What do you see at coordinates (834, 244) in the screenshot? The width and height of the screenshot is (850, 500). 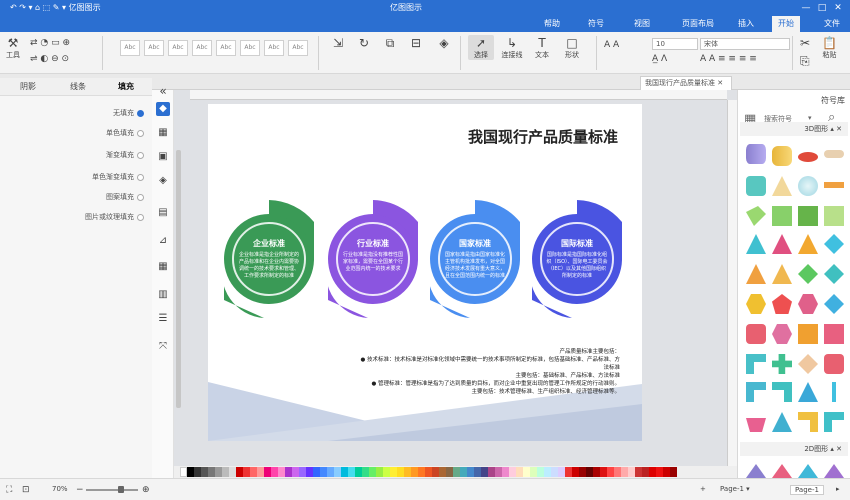 I see `octahedron-shape` at bounding box center [834, 244].